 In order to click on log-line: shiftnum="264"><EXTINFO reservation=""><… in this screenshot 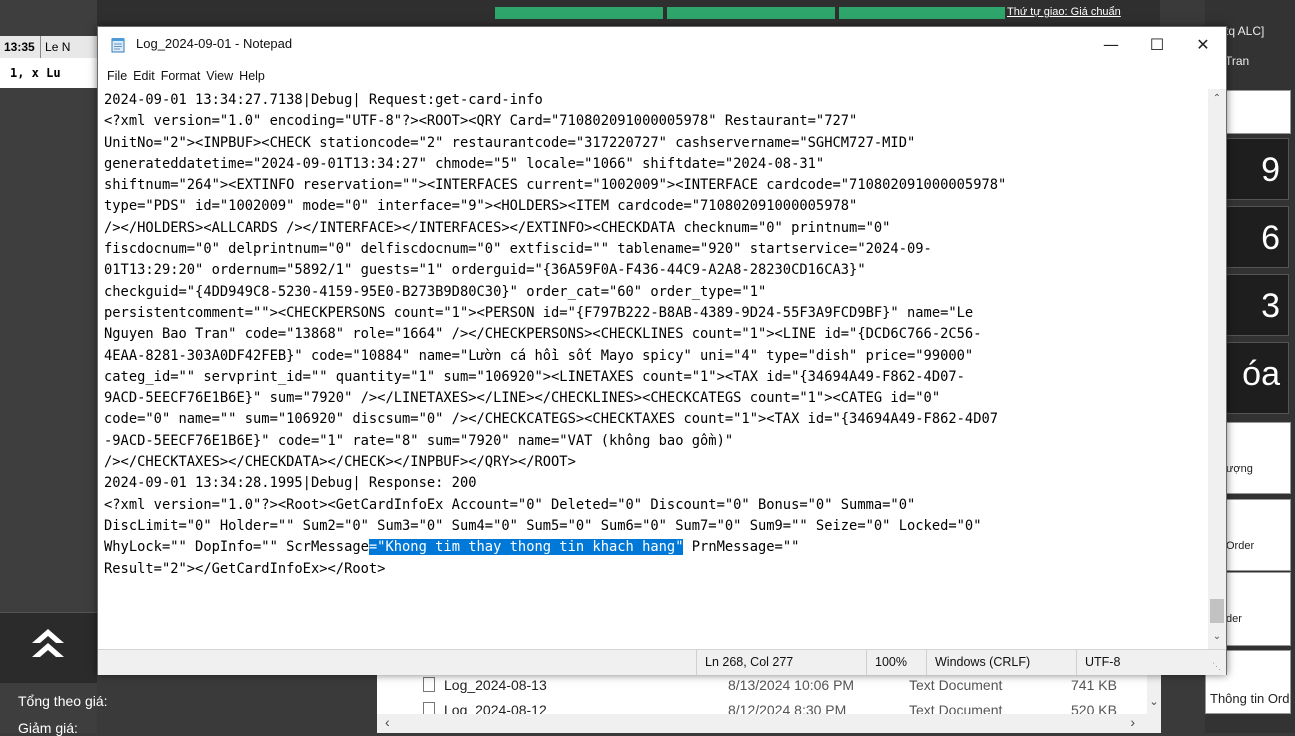, I will do `click(555, 185)`.